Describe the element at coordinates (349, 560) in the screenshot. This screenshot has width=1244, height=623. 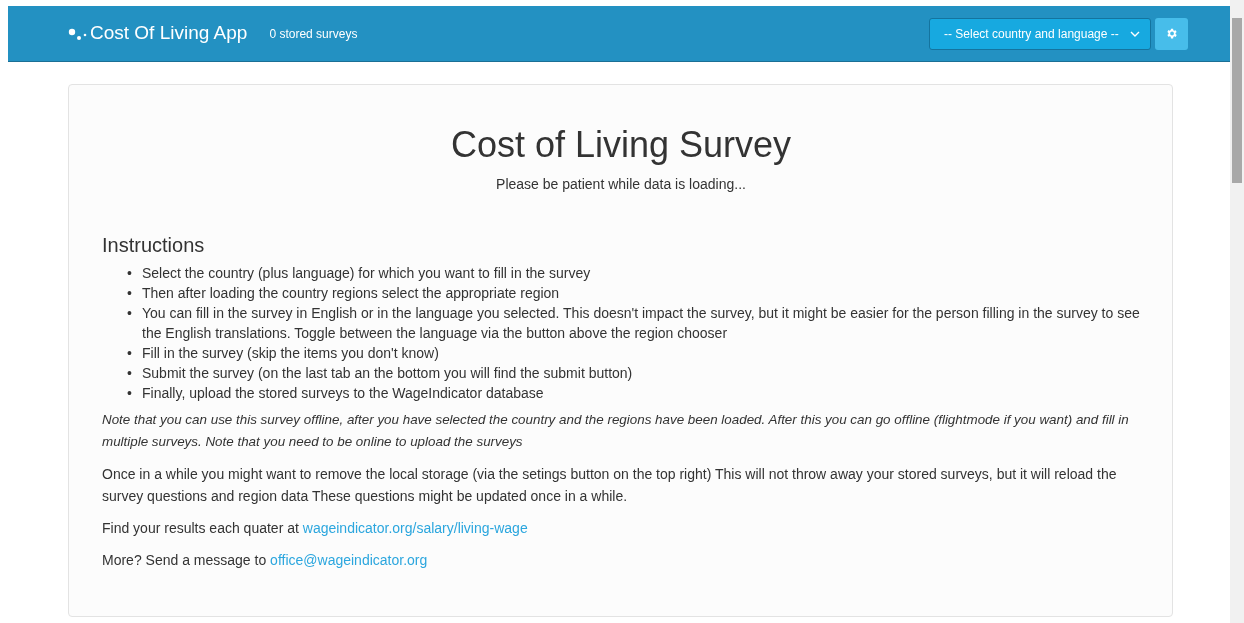
I see `link: office@wageindicator.org` at that location.